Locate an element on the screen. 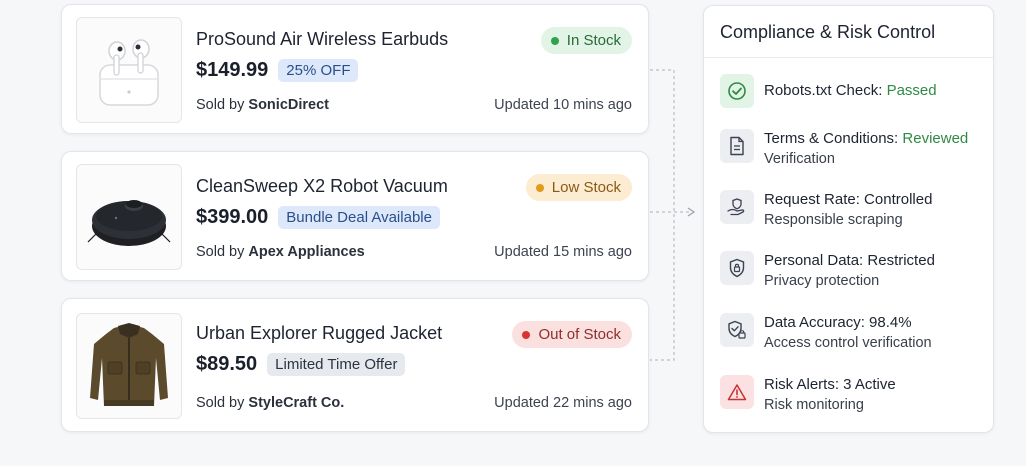  risk-subtitle: Responsible scraping is located at coordinates (833, 220).